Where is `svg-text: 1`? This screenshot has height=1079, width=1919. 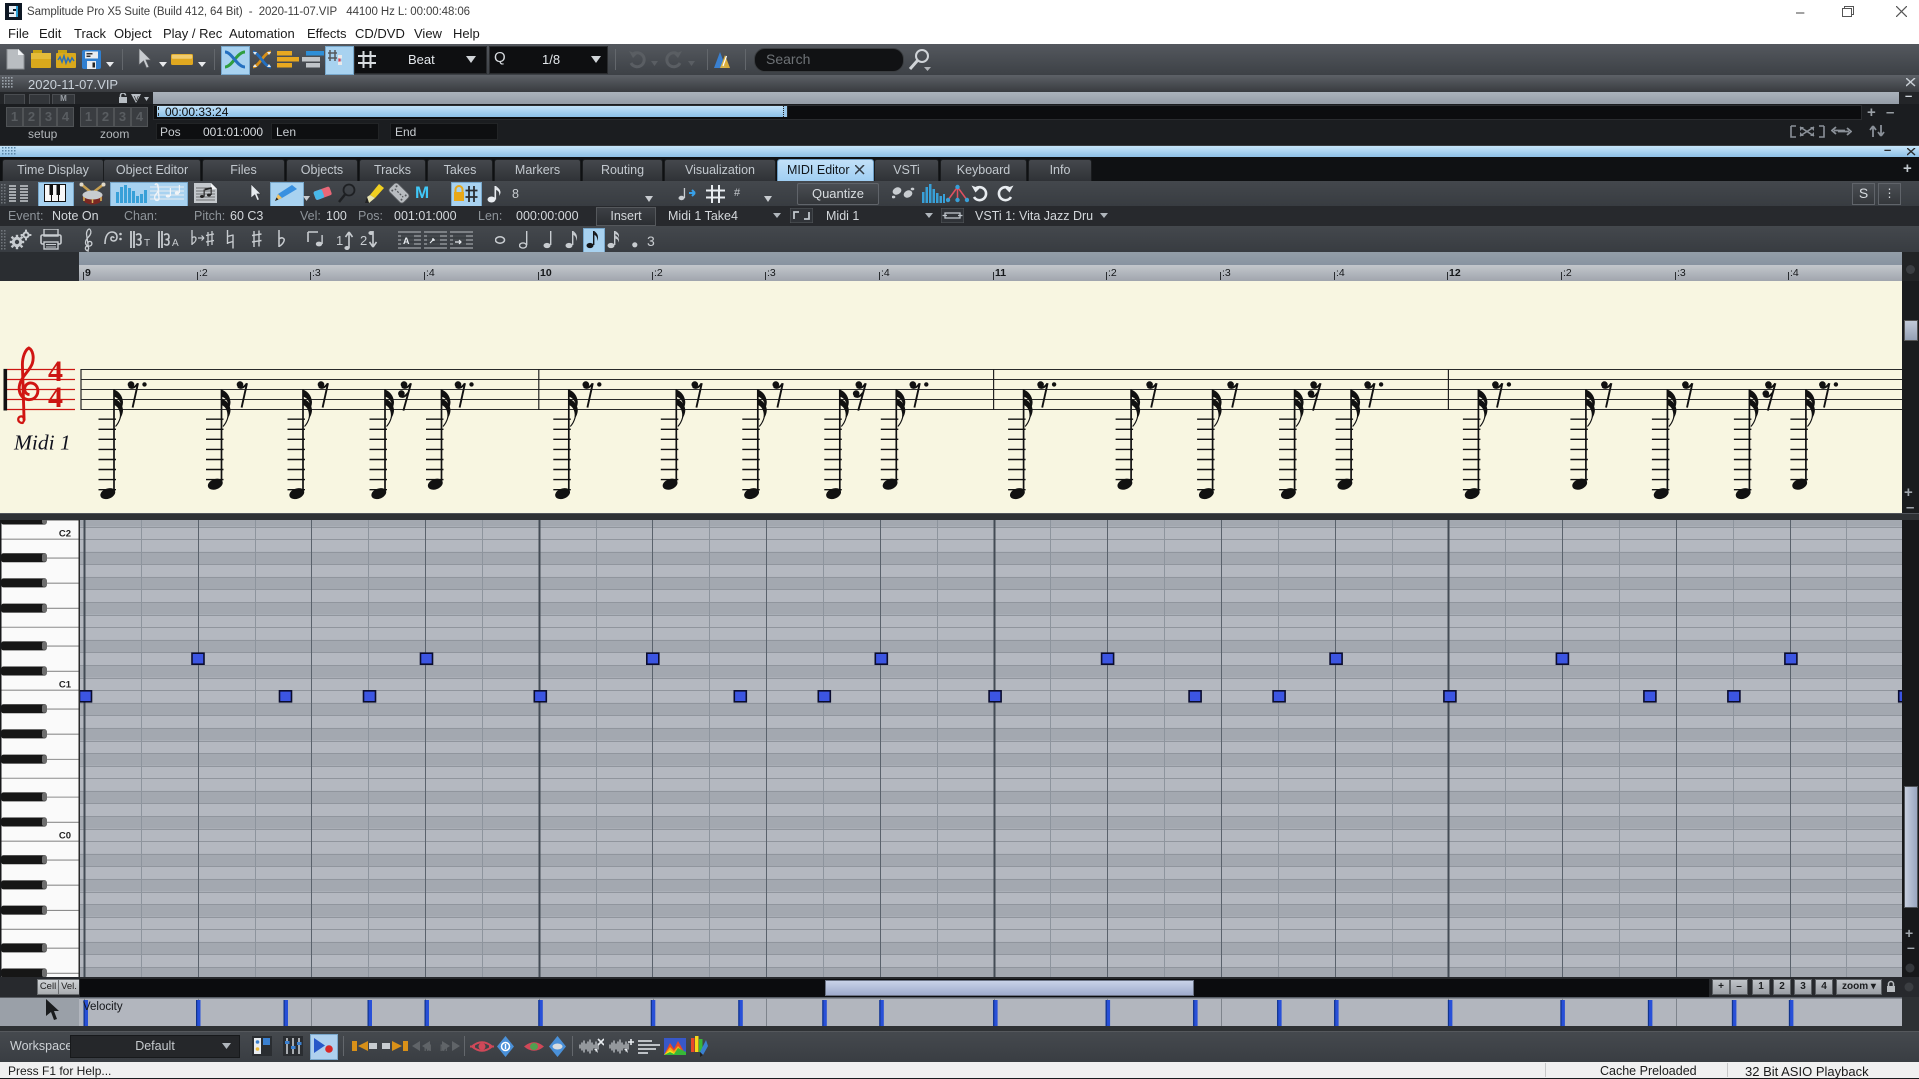
svg-text: 1 is located at coordinates (339, 240).